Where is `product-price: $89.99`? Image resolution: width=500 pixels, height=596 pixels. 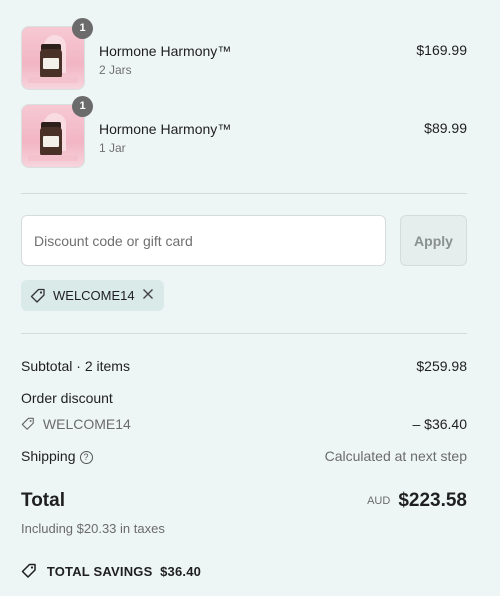
product-price: $89.99 is located at coordinates (445, 128).